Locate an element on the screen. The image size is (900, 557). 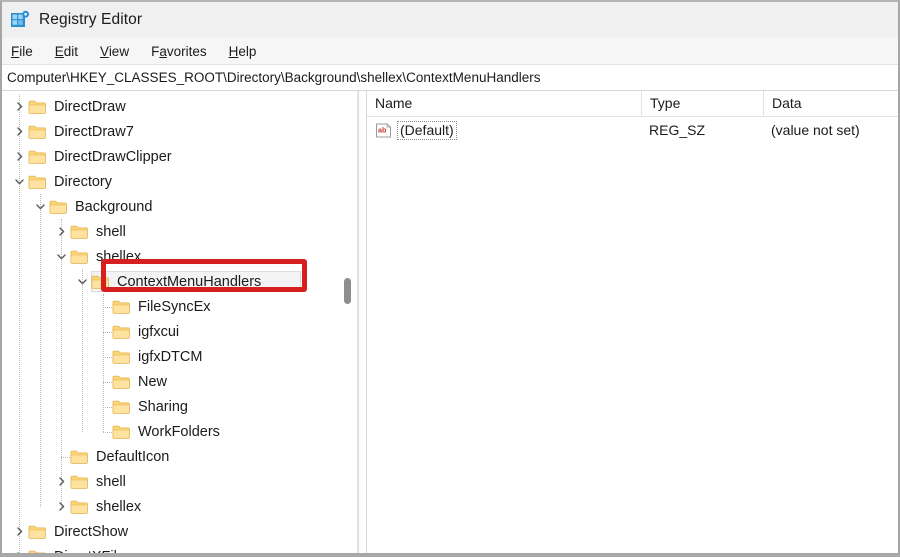
tree-node-directdrawclipper: DirectDrawClipper is located at coordinates (179, 156).